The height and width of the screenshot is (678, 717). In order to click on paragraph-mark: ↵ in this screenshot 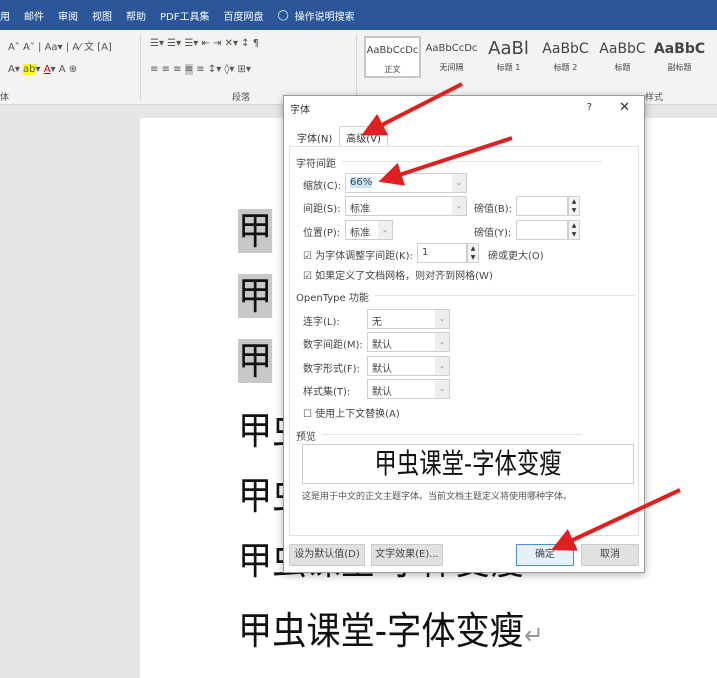, I will do `click(533, 636)`.